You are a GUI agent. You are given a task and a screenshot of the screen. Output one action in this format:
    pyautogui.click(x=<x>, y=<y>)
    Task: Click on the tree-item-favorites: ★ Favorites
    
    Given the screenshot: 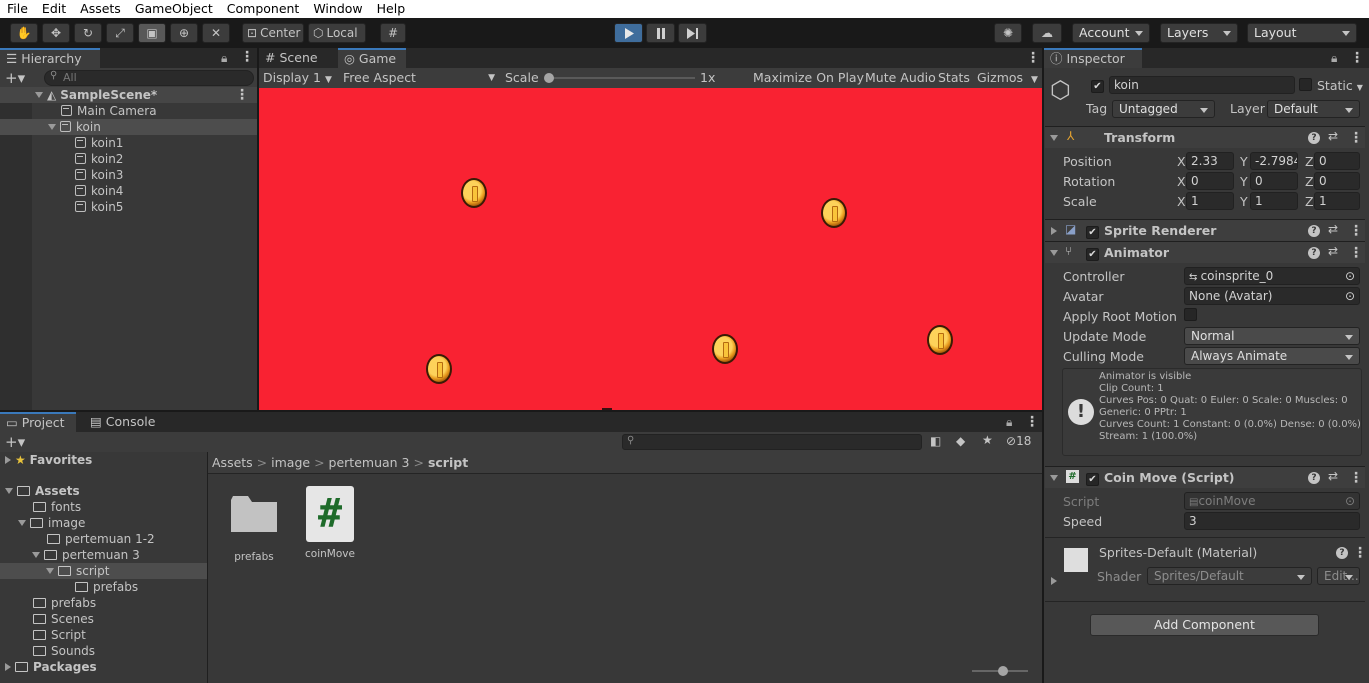 What is the action you would take?
    pyautogui.click(x=48, y=460)
    